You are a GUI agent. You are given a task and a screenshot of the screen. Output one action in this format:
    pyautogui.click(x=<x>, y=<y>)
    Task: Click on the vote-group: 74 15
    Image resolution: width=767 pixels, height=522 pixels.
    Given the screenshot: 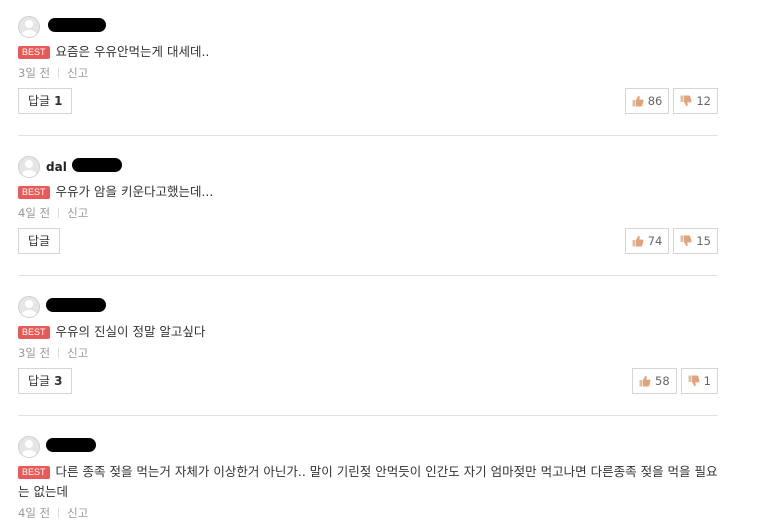 What is the action you would take?
    pyautogui.click(x=671, y=241)
    